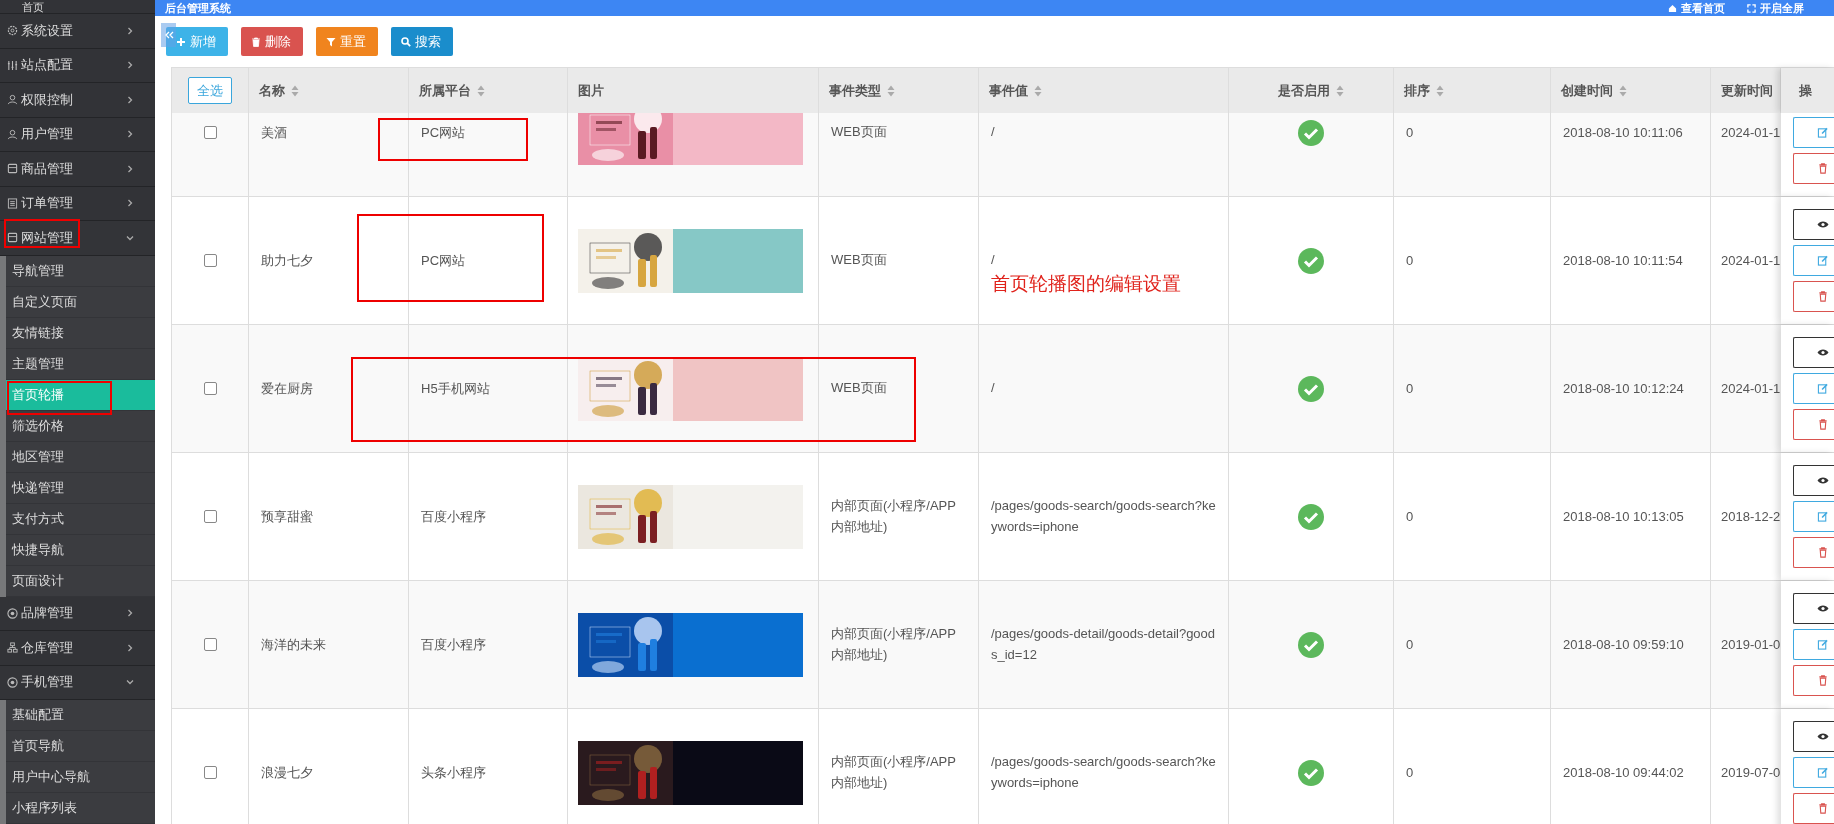 Image resolution: width=1834 pixels, height=824 pixels. Describe the element at coordinates (1086, 283) in the screenshot. I see `annotation-text: 首页轮播图的编辑设置` at that location.